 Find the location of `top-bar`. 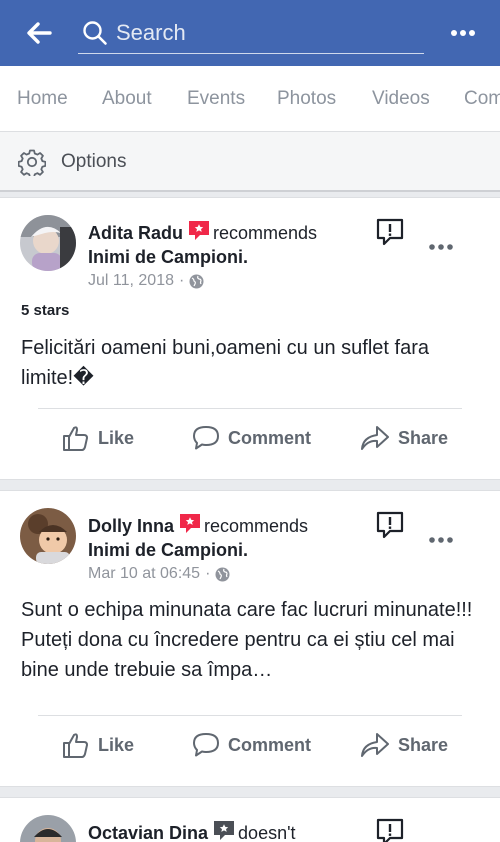

top-bar is located at coordinates (250, 33).